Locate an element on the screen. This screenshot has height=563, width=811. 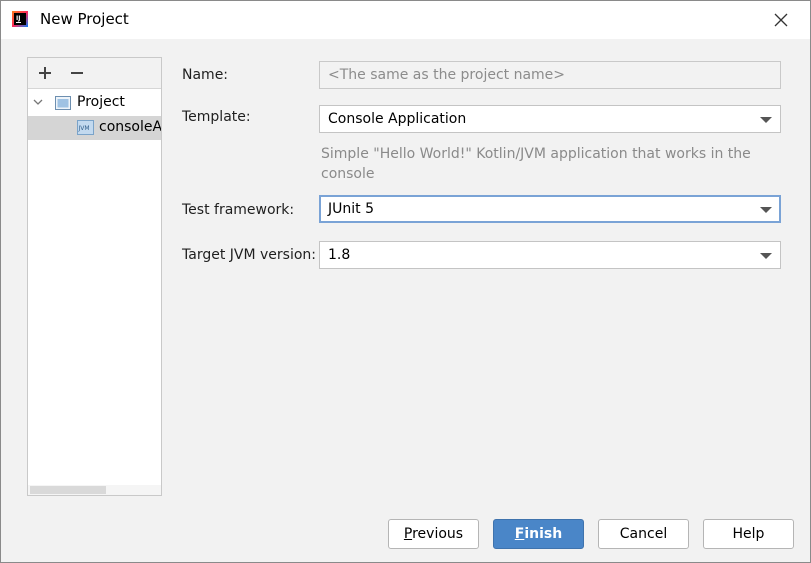
plus-icon is located at coordinates (45, 73).